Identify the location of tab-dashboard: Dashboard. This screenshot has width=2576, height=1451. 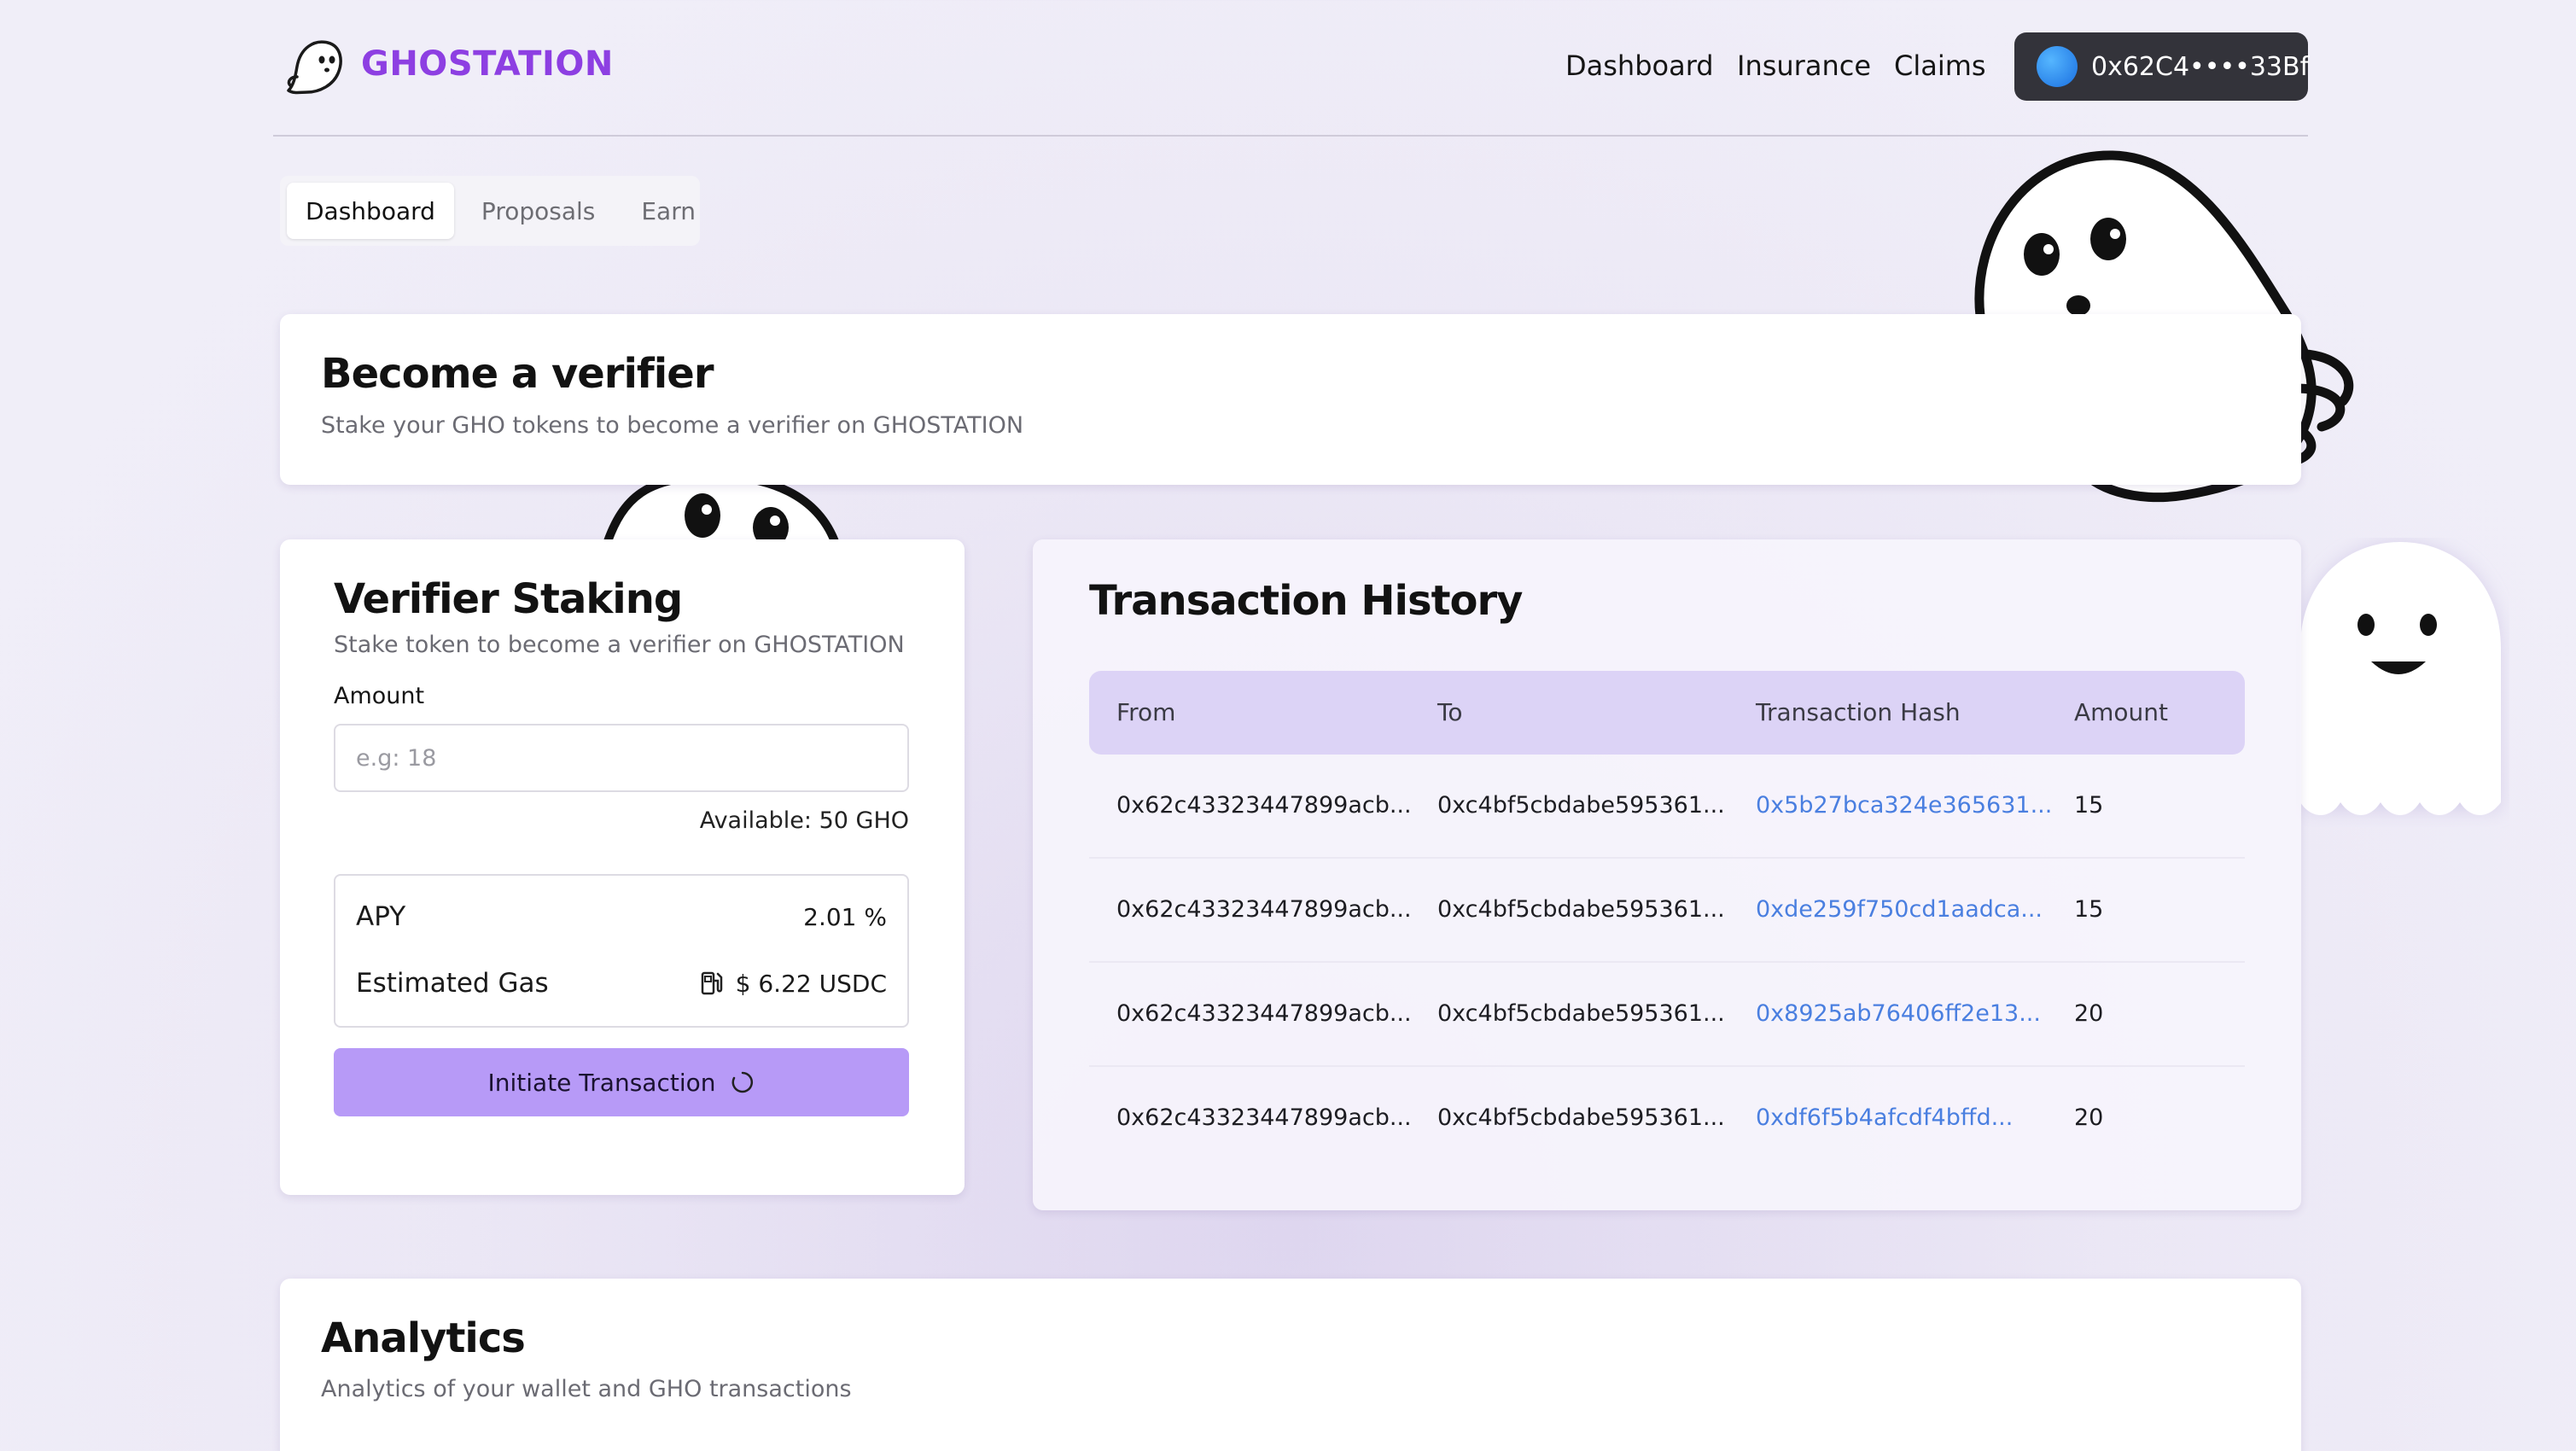
(370, 211).